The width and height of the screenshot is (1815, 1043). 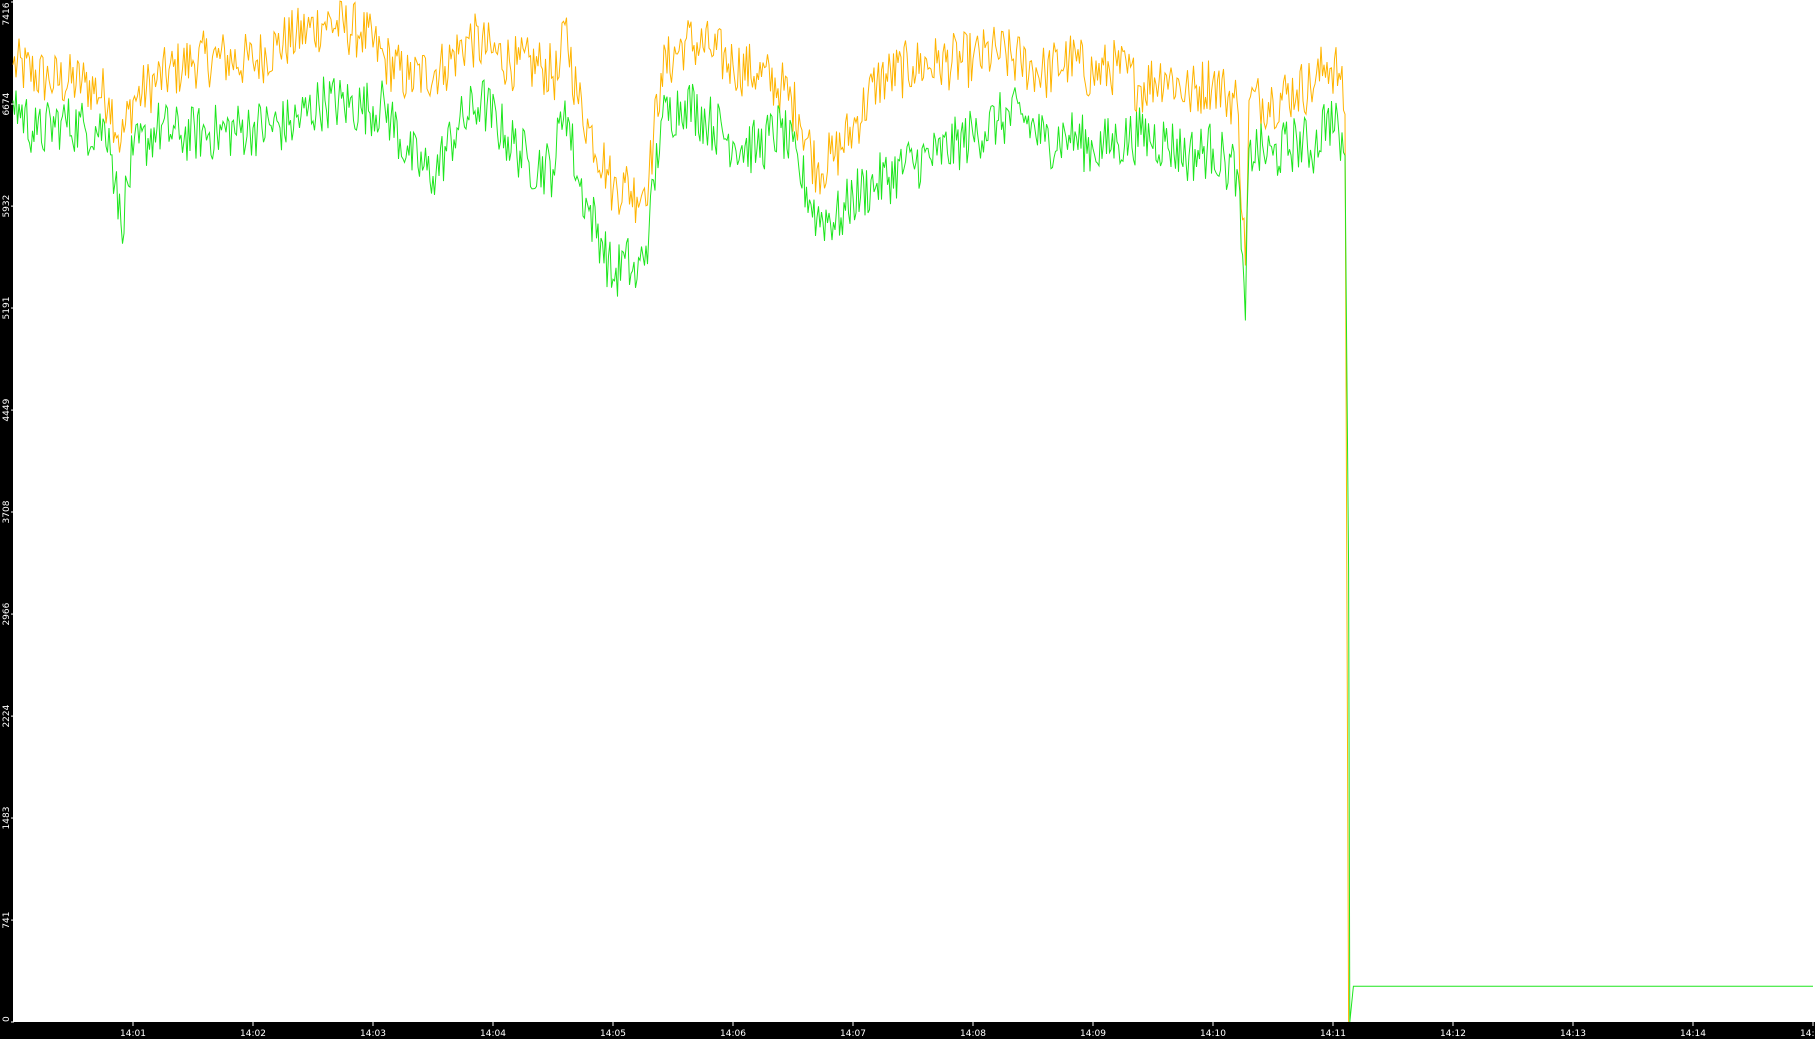 What do you see at coordinates (1213, 1034) in the screenshot?
I see `x-tick-label: 14:10` at bounding box center [1213, 1034].